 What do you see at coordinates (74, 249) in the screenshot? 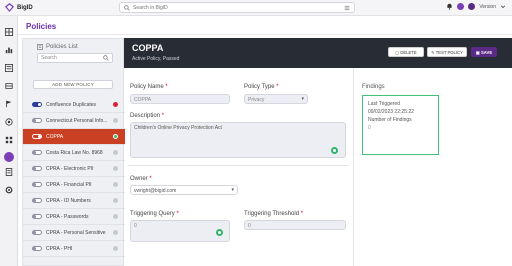
I see `policy-list-item: CPRA - PHI` at bounding box center [74, 249].